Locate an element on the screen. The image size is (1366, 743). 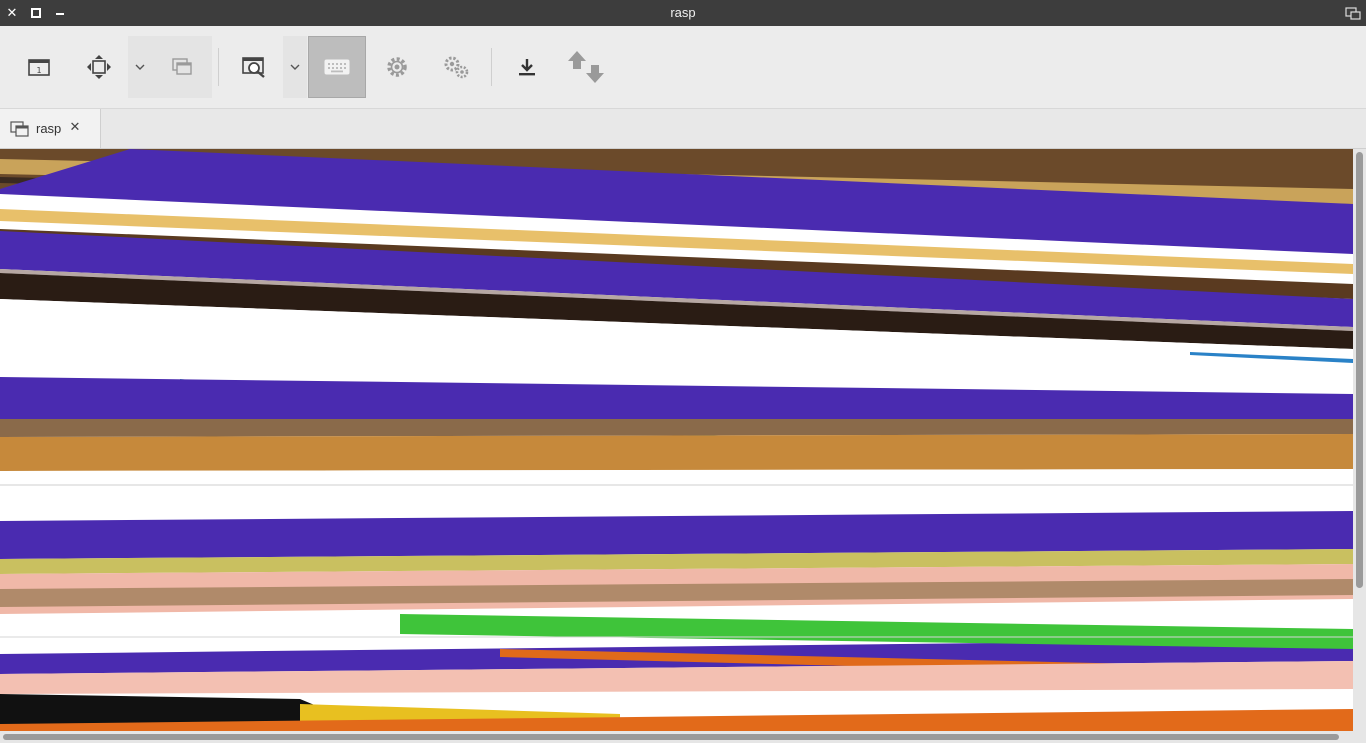
zoom-dropdown-button is located at coordinates (295, 67).